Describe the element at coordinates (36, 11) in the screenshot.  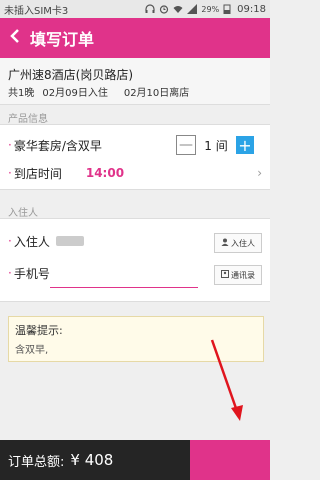
I see `carrier-text: 未插入SIM卡3` at that location.